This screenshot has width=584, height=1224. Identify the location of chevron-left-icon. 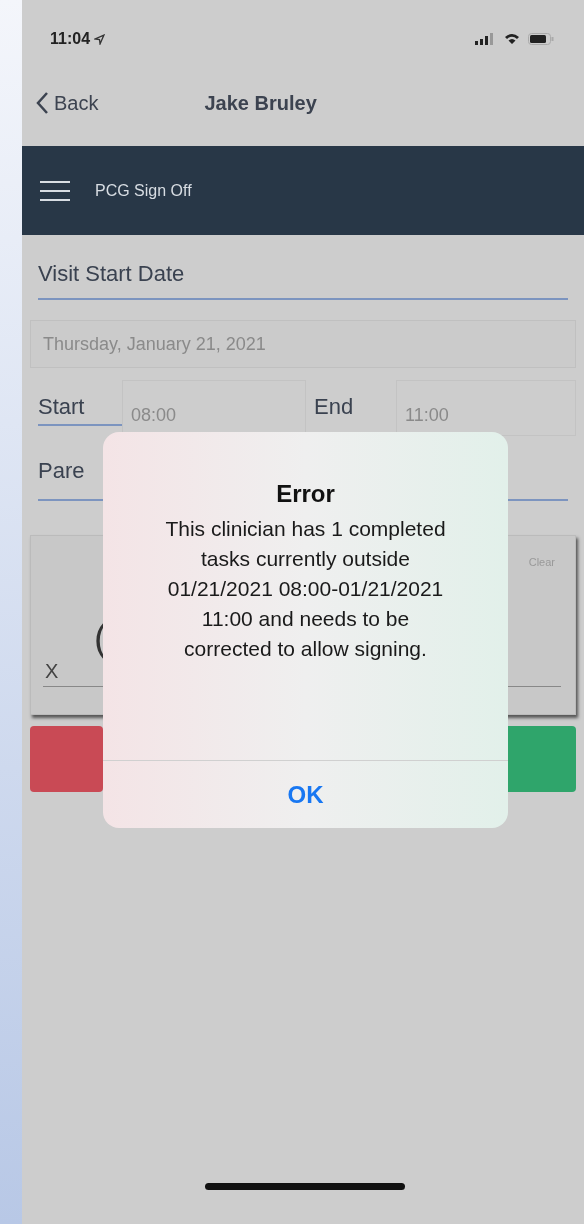
(43, 103).